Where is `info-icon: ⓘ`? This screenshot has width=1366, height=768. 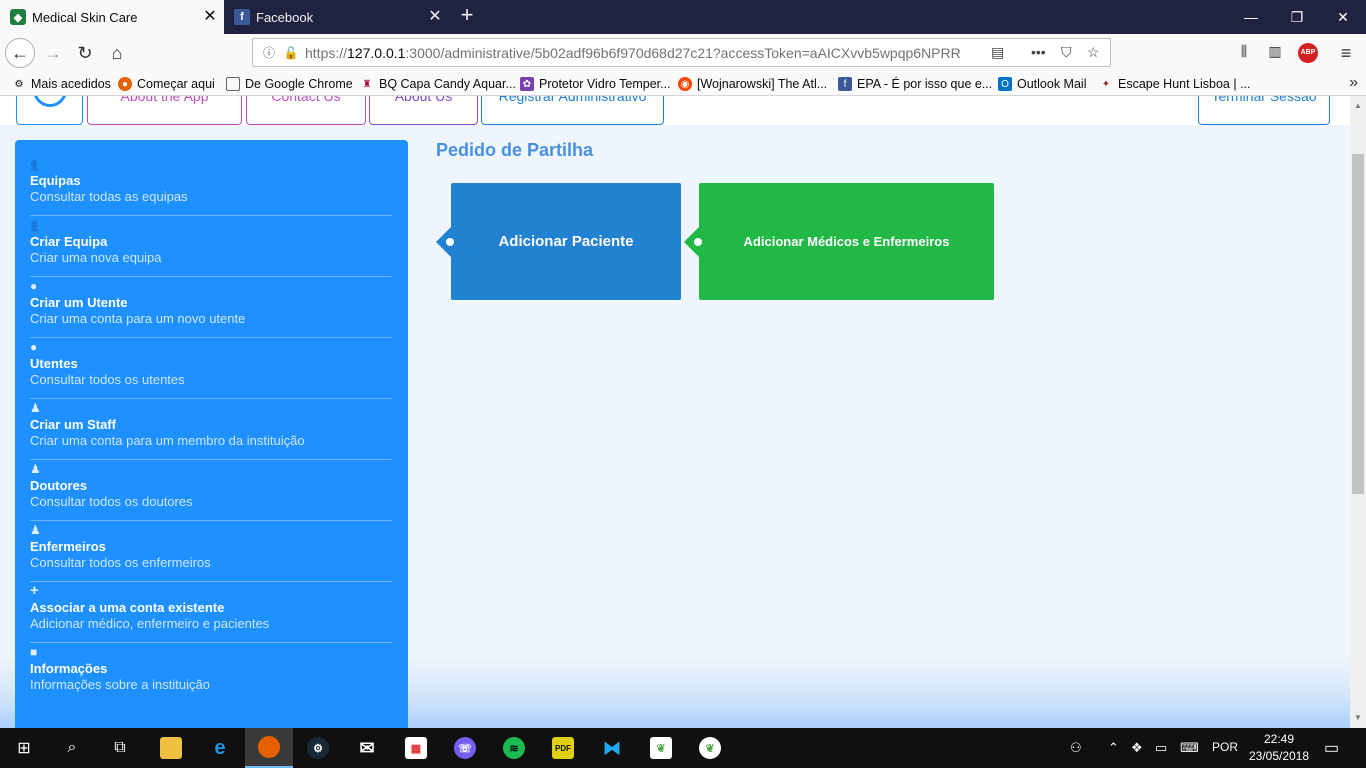
info-icon: ⓘ is located at coordinates (269, 53).